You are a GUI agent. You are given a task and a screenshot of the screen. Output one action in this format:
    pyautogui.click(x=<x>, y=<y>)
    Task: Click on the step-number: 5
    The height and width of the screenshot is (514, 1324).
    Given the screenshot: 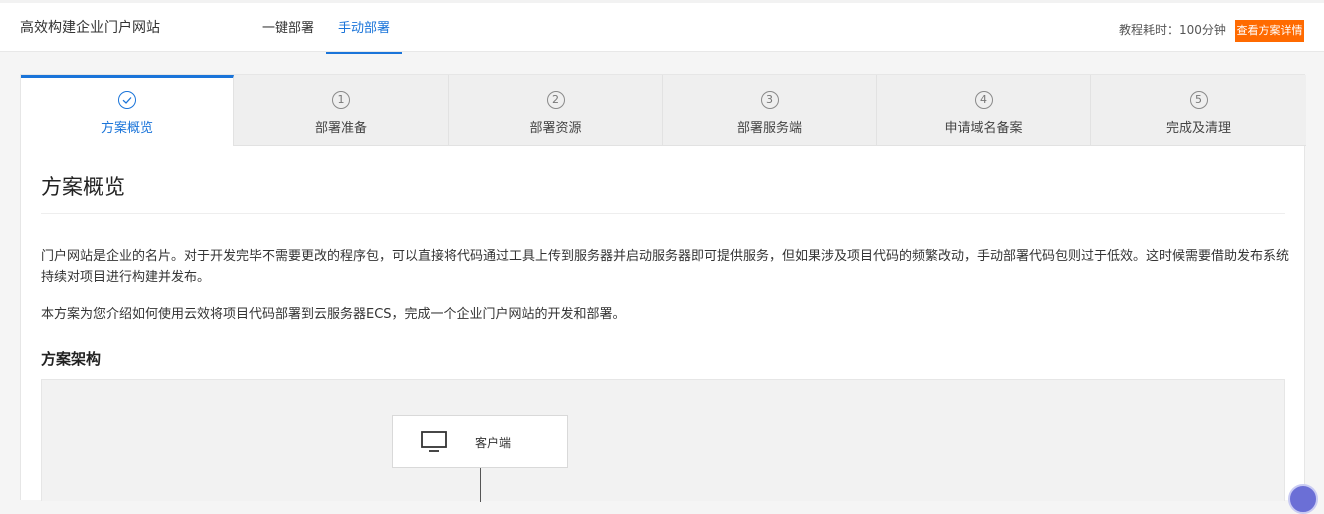 What is the action you would take?
    pyautogui.click(x=1198, y=100)
    